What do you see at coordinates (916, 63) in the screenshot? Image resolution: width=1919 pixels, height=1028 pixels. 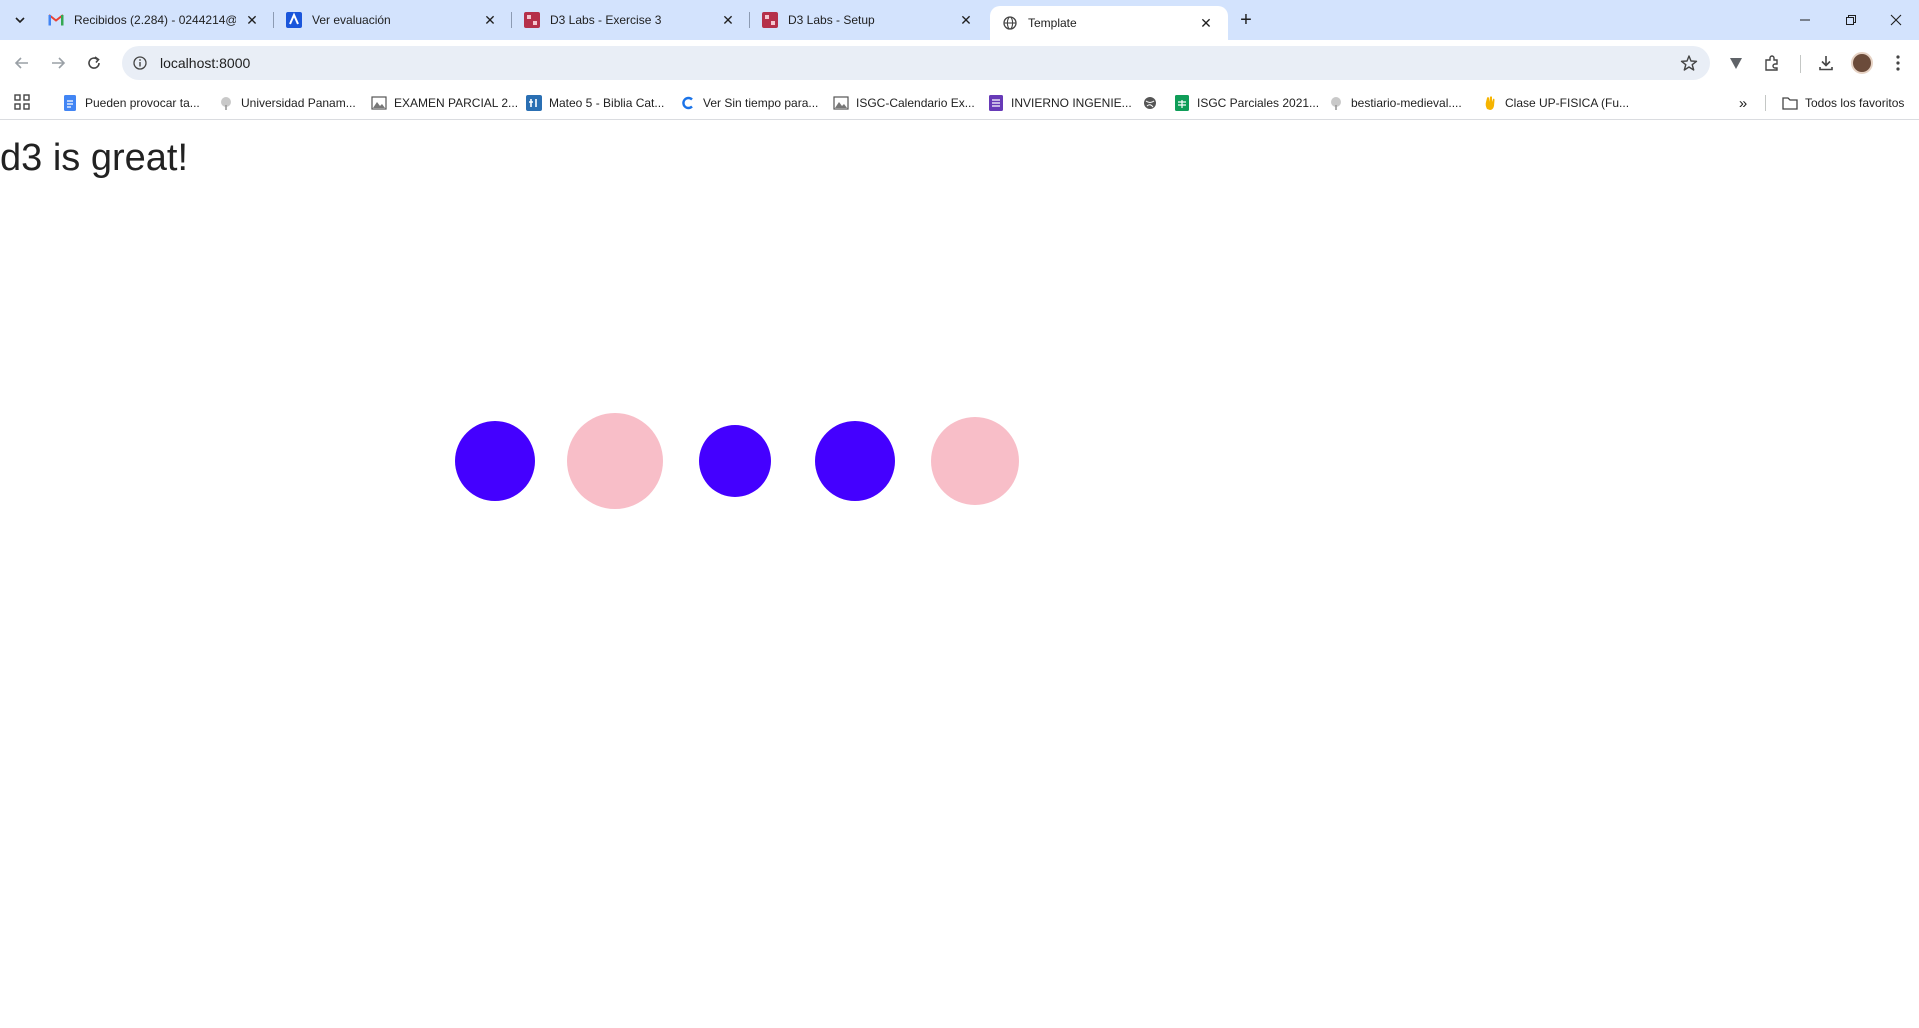 I see `address-bar: localhost:8000` at bounding box center [916, 63].